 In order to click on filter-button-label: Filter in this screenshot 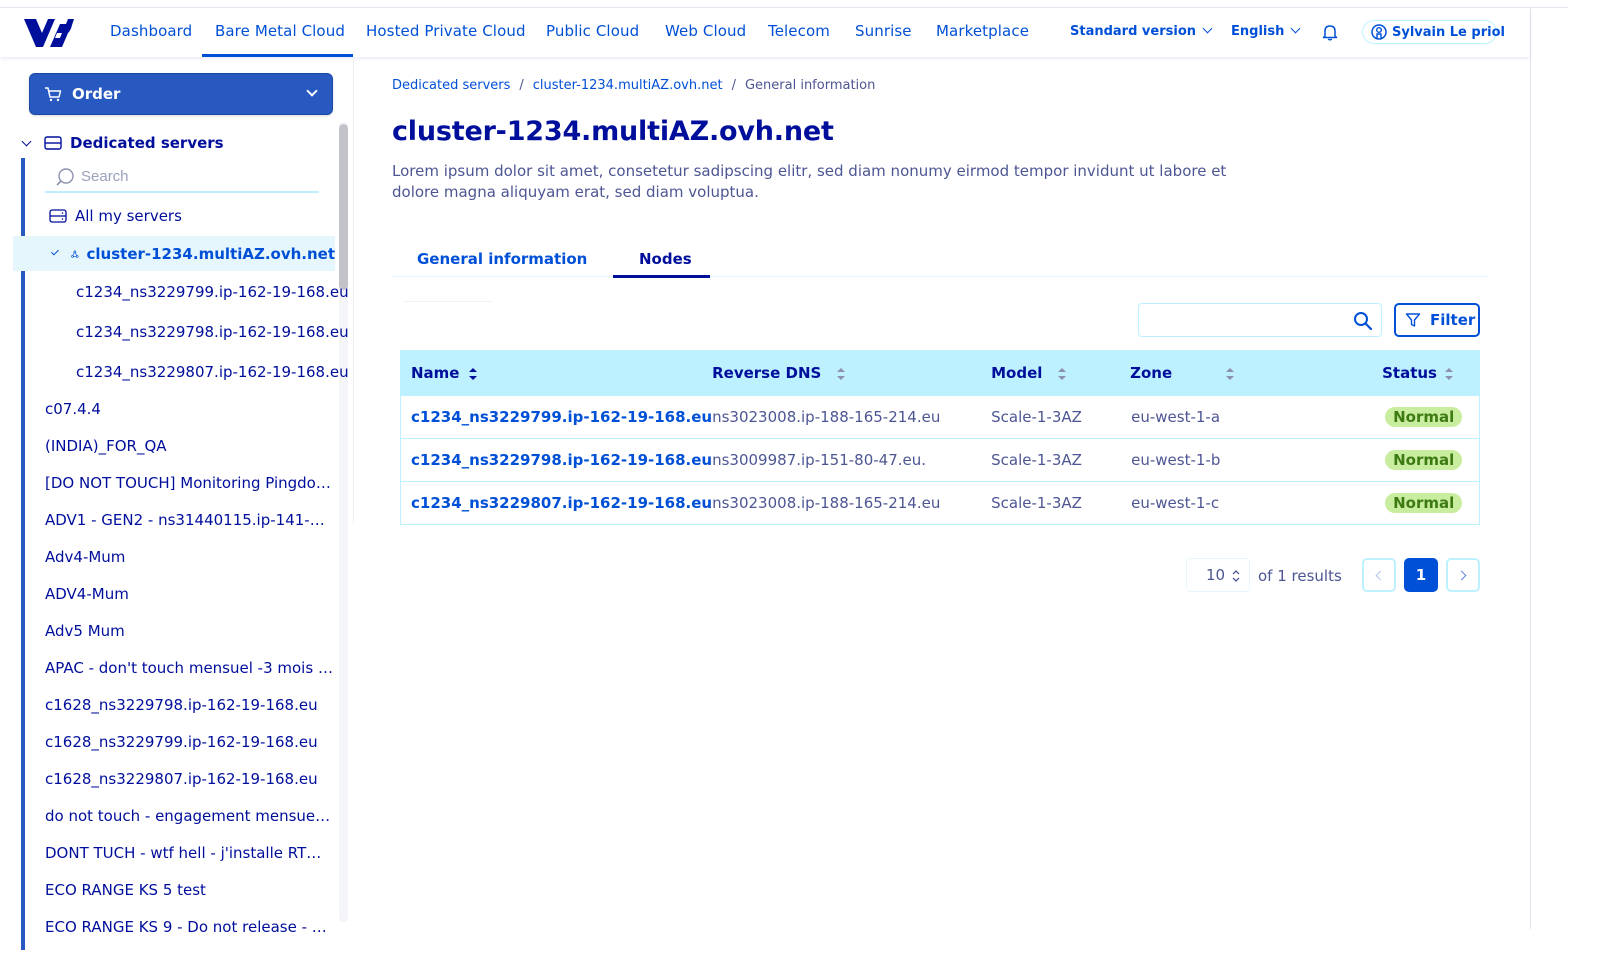, I will do `click(1453, 320)`.